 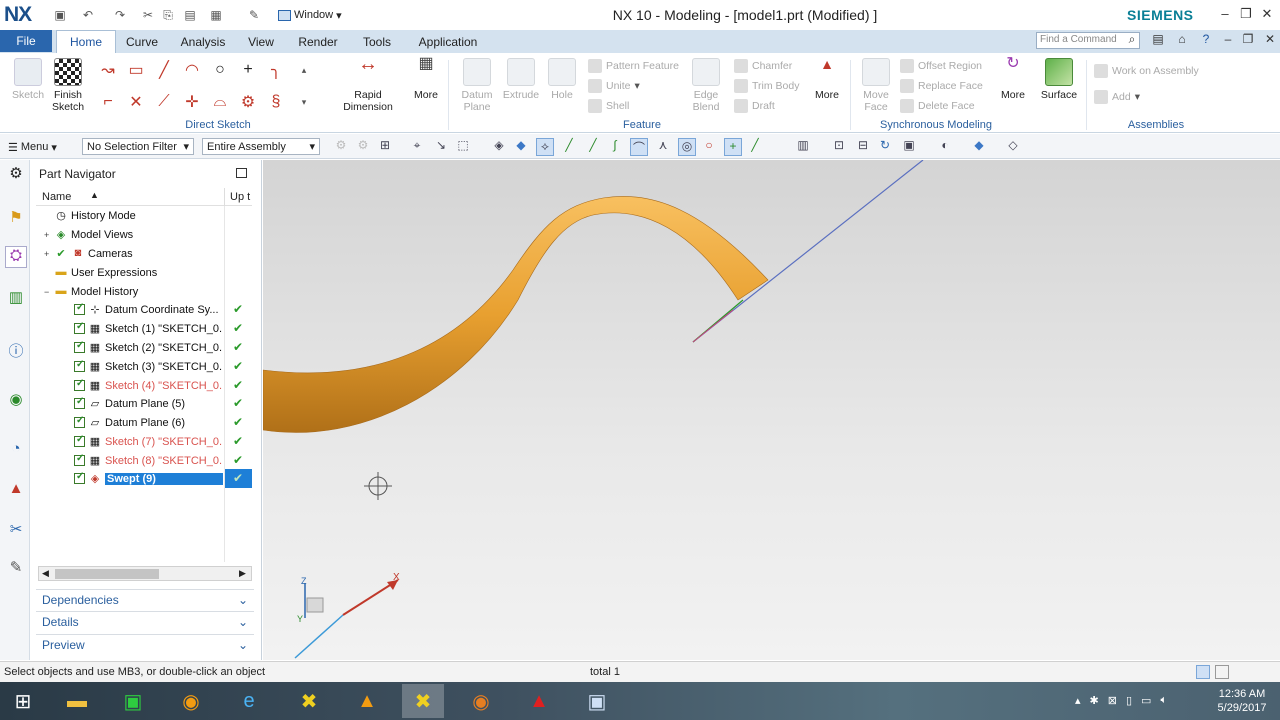 What do you see at coordinates (770, 106) in the screenshot?
I see `draft-button: Draft` at bounding box center [770, 106].